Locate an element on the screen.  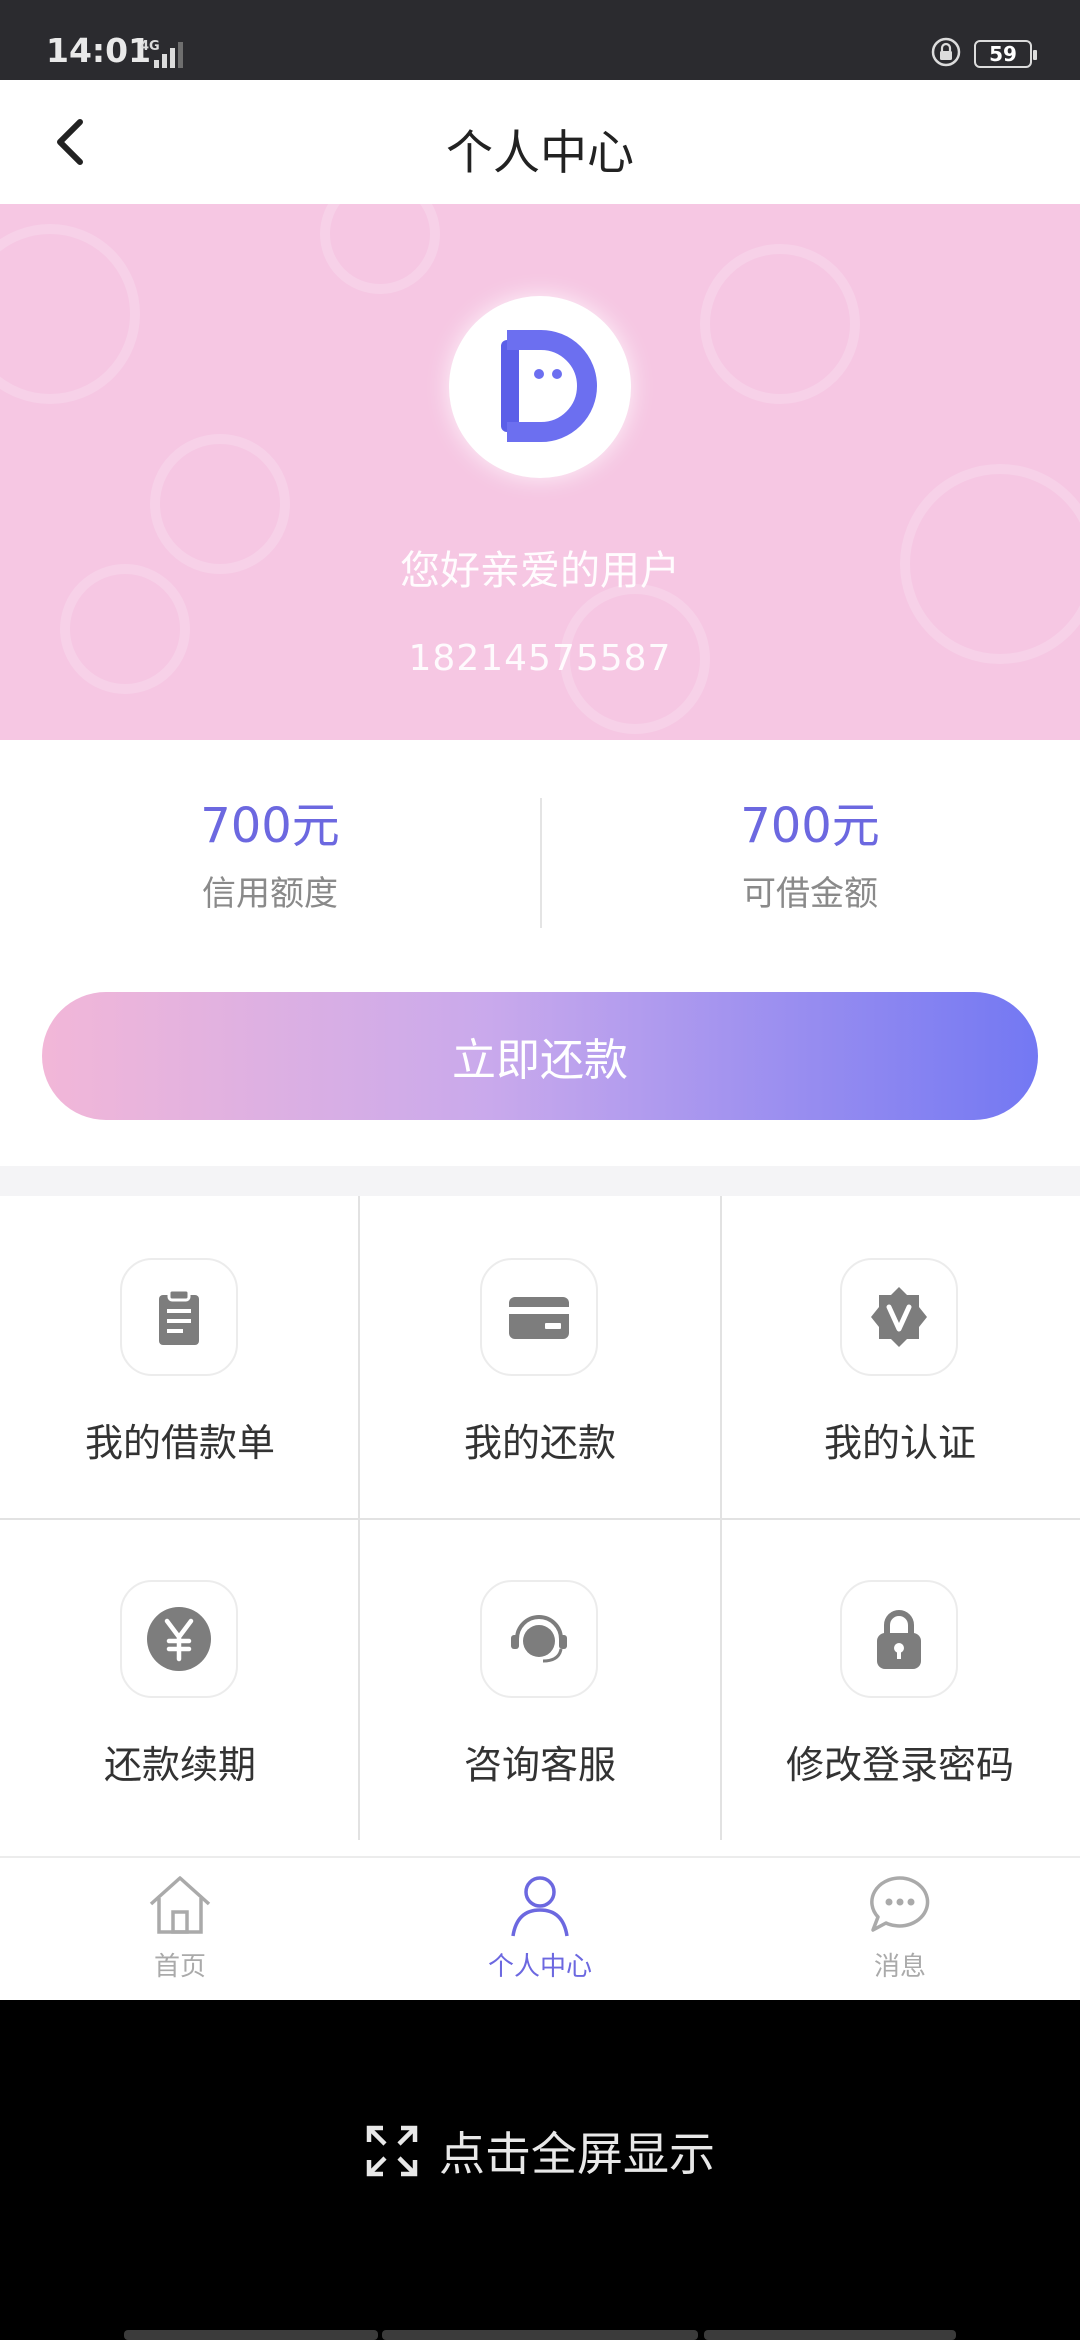
fullscreen-button: 点击全屏显示 is located at coordinates (540, 2151).